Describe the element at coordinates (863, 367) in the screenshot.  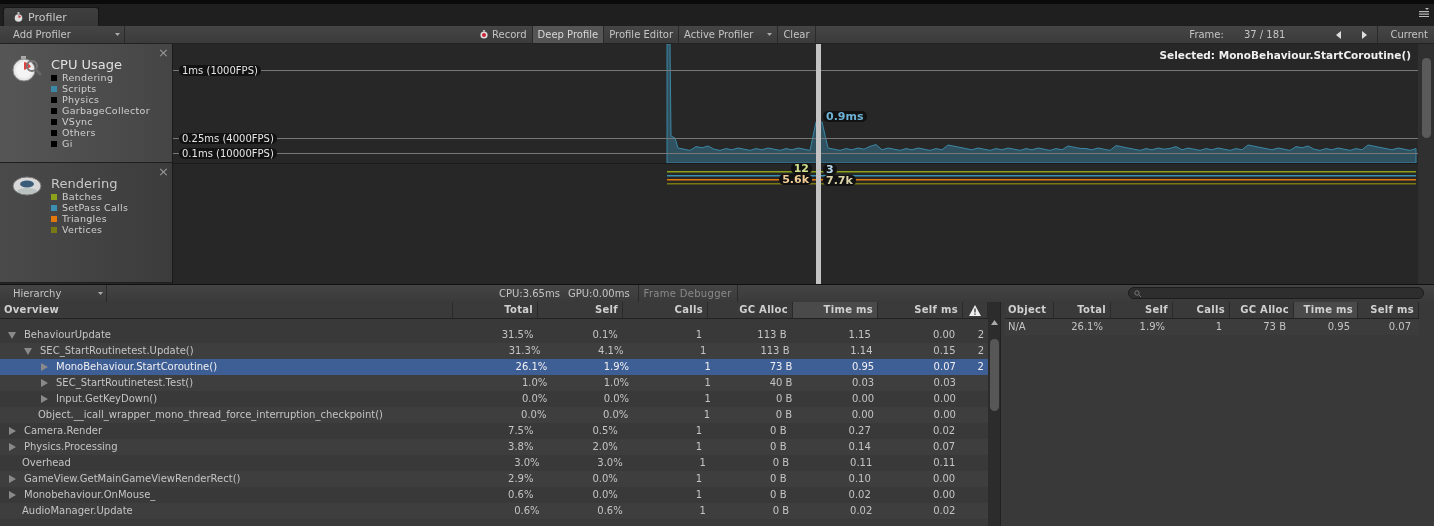
I see `table-cell-text: 0.95` at that location.